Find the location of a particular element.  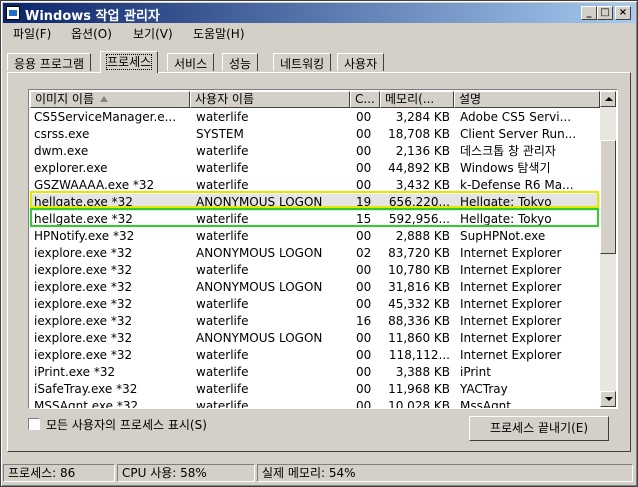

column-header-description: 설명 is located at coordinates (527, 99).